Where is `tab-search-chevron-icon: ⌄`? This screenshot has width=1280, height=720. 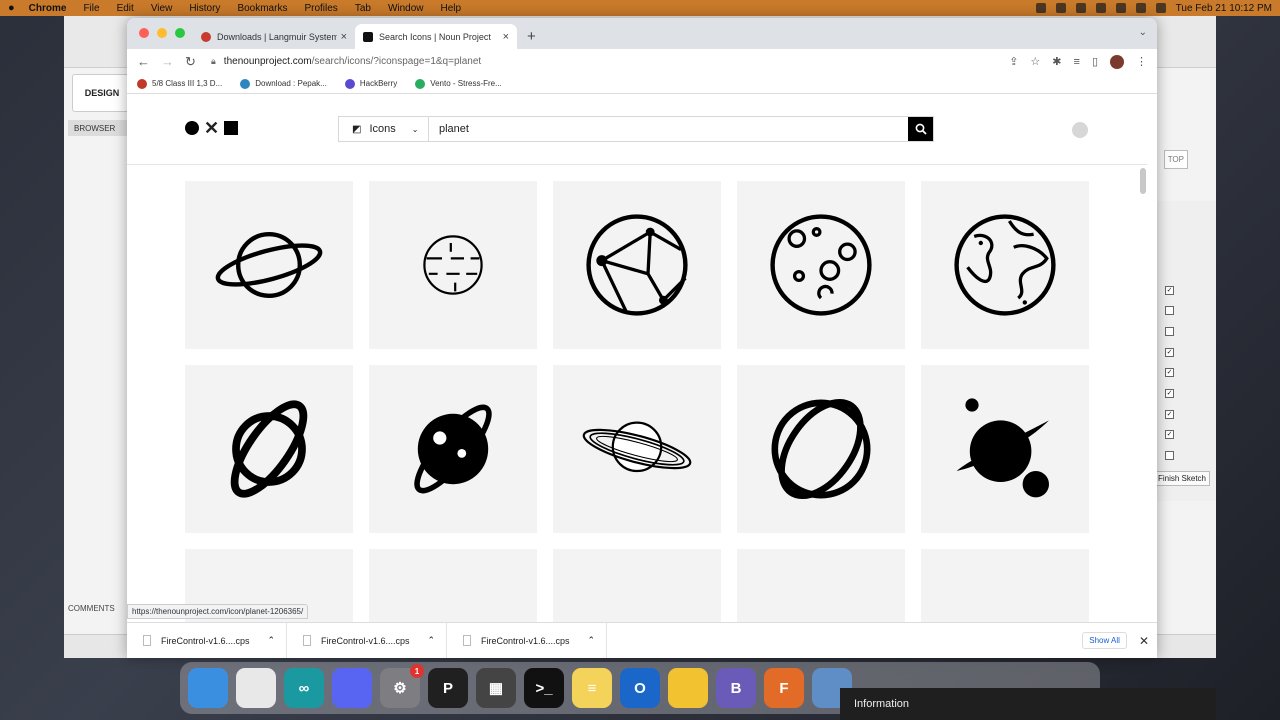
tab-search-chevron-icon: ⌄ is located at coordinates (1143, 32).